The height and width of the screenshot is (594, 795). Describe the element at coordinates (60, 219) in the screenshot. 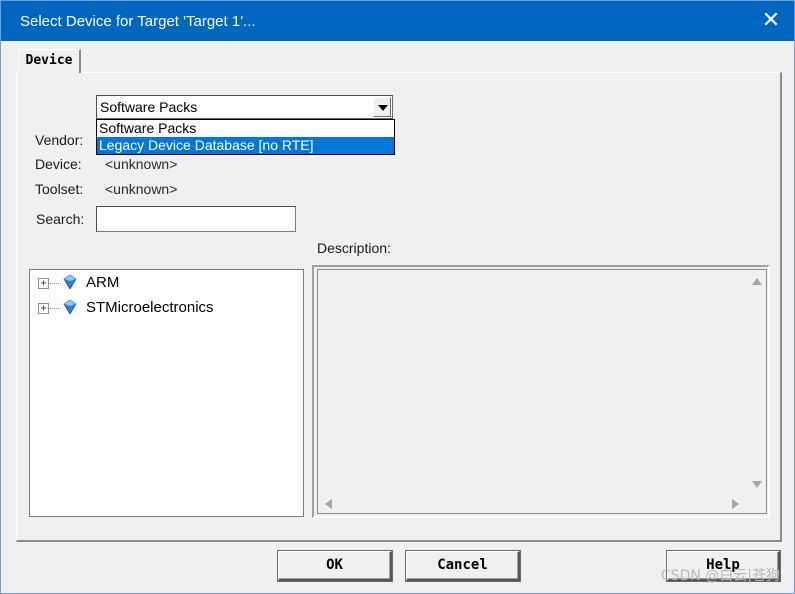

I see `search-label: Search:` at that location.